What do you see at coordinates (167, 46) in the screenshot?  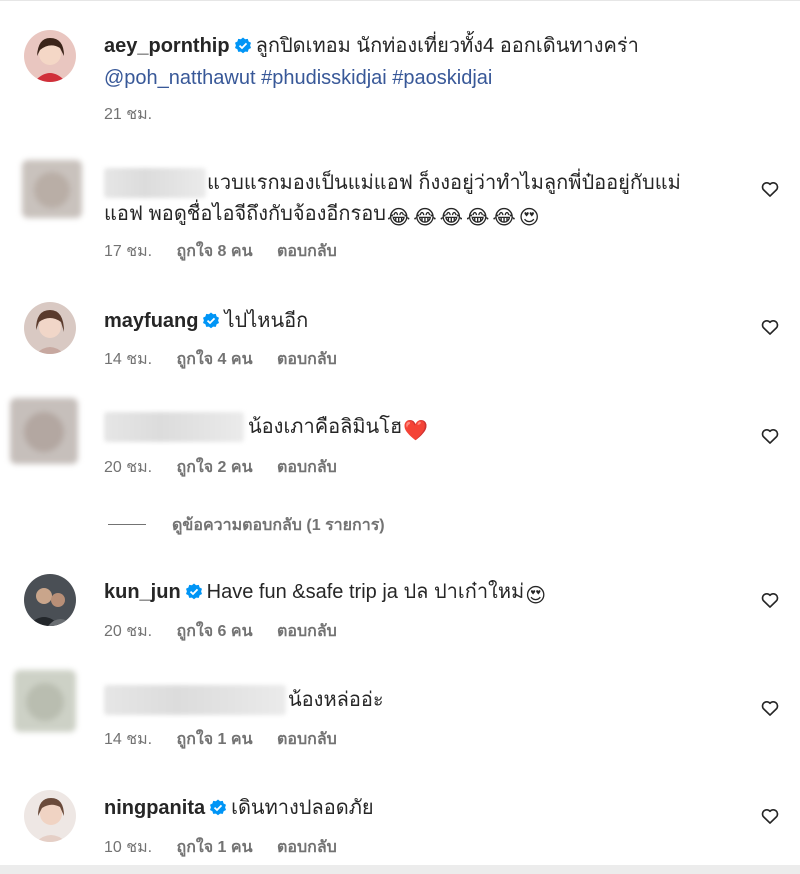 I see `post-username: aey_pornthip` at bounding box center [167, 46].